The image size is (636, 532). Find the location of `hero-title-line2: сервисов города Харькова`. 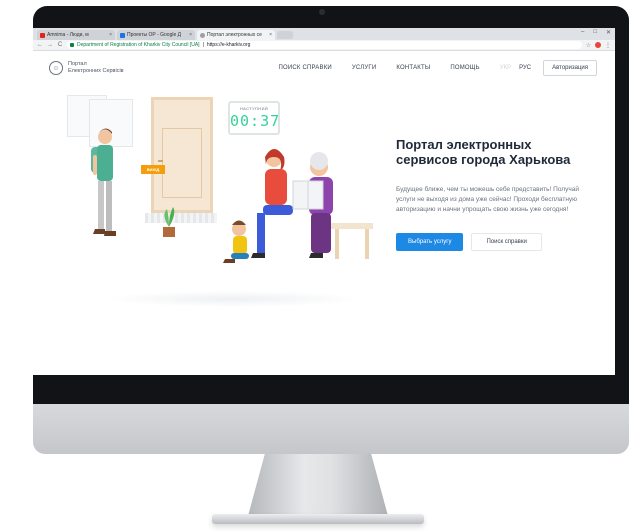

hero-title-line2: сервисов города Харькова is located at coordinates (483, 159).